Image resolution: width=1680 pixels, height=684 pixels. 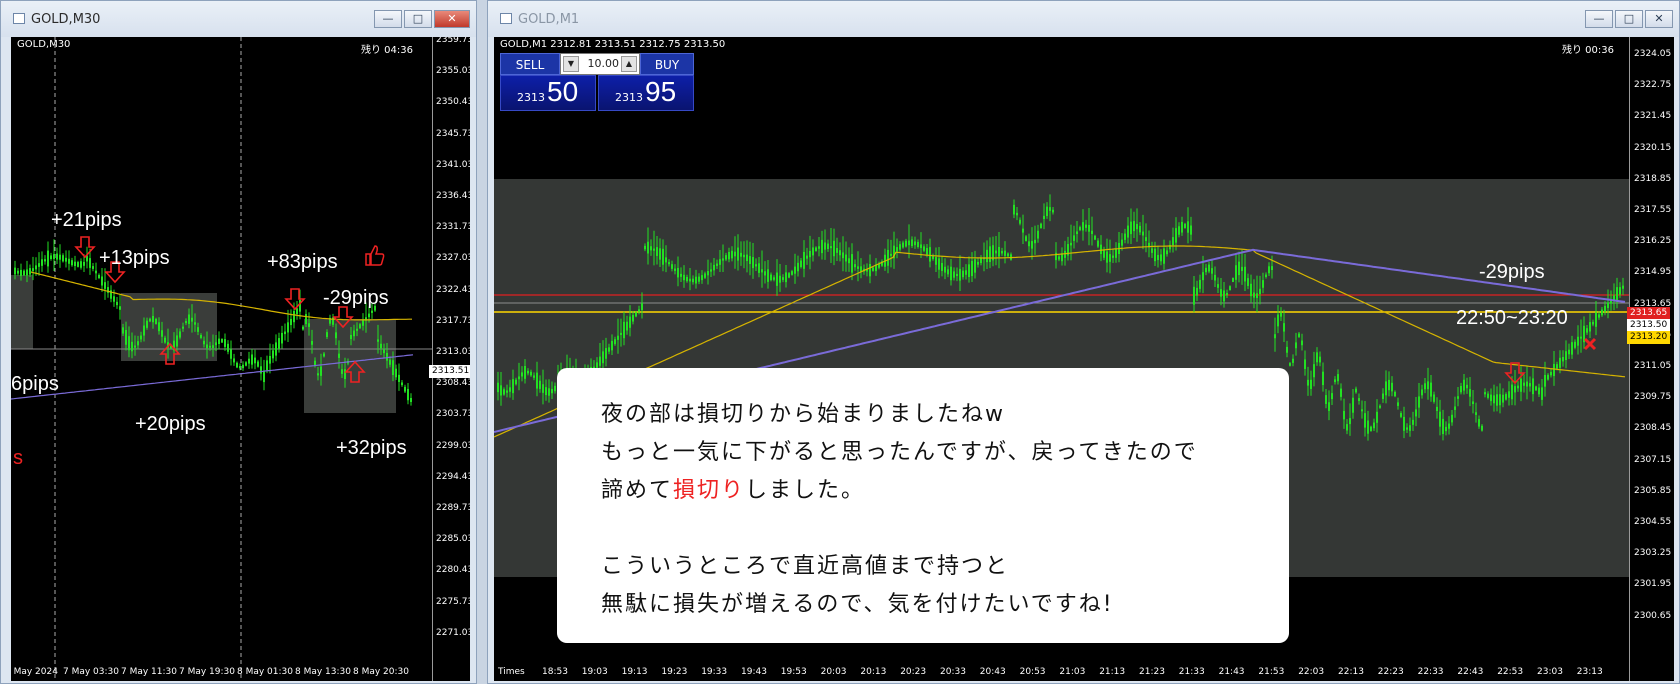 I want to click on buy-button: BUY, so click(x=667, y=64).